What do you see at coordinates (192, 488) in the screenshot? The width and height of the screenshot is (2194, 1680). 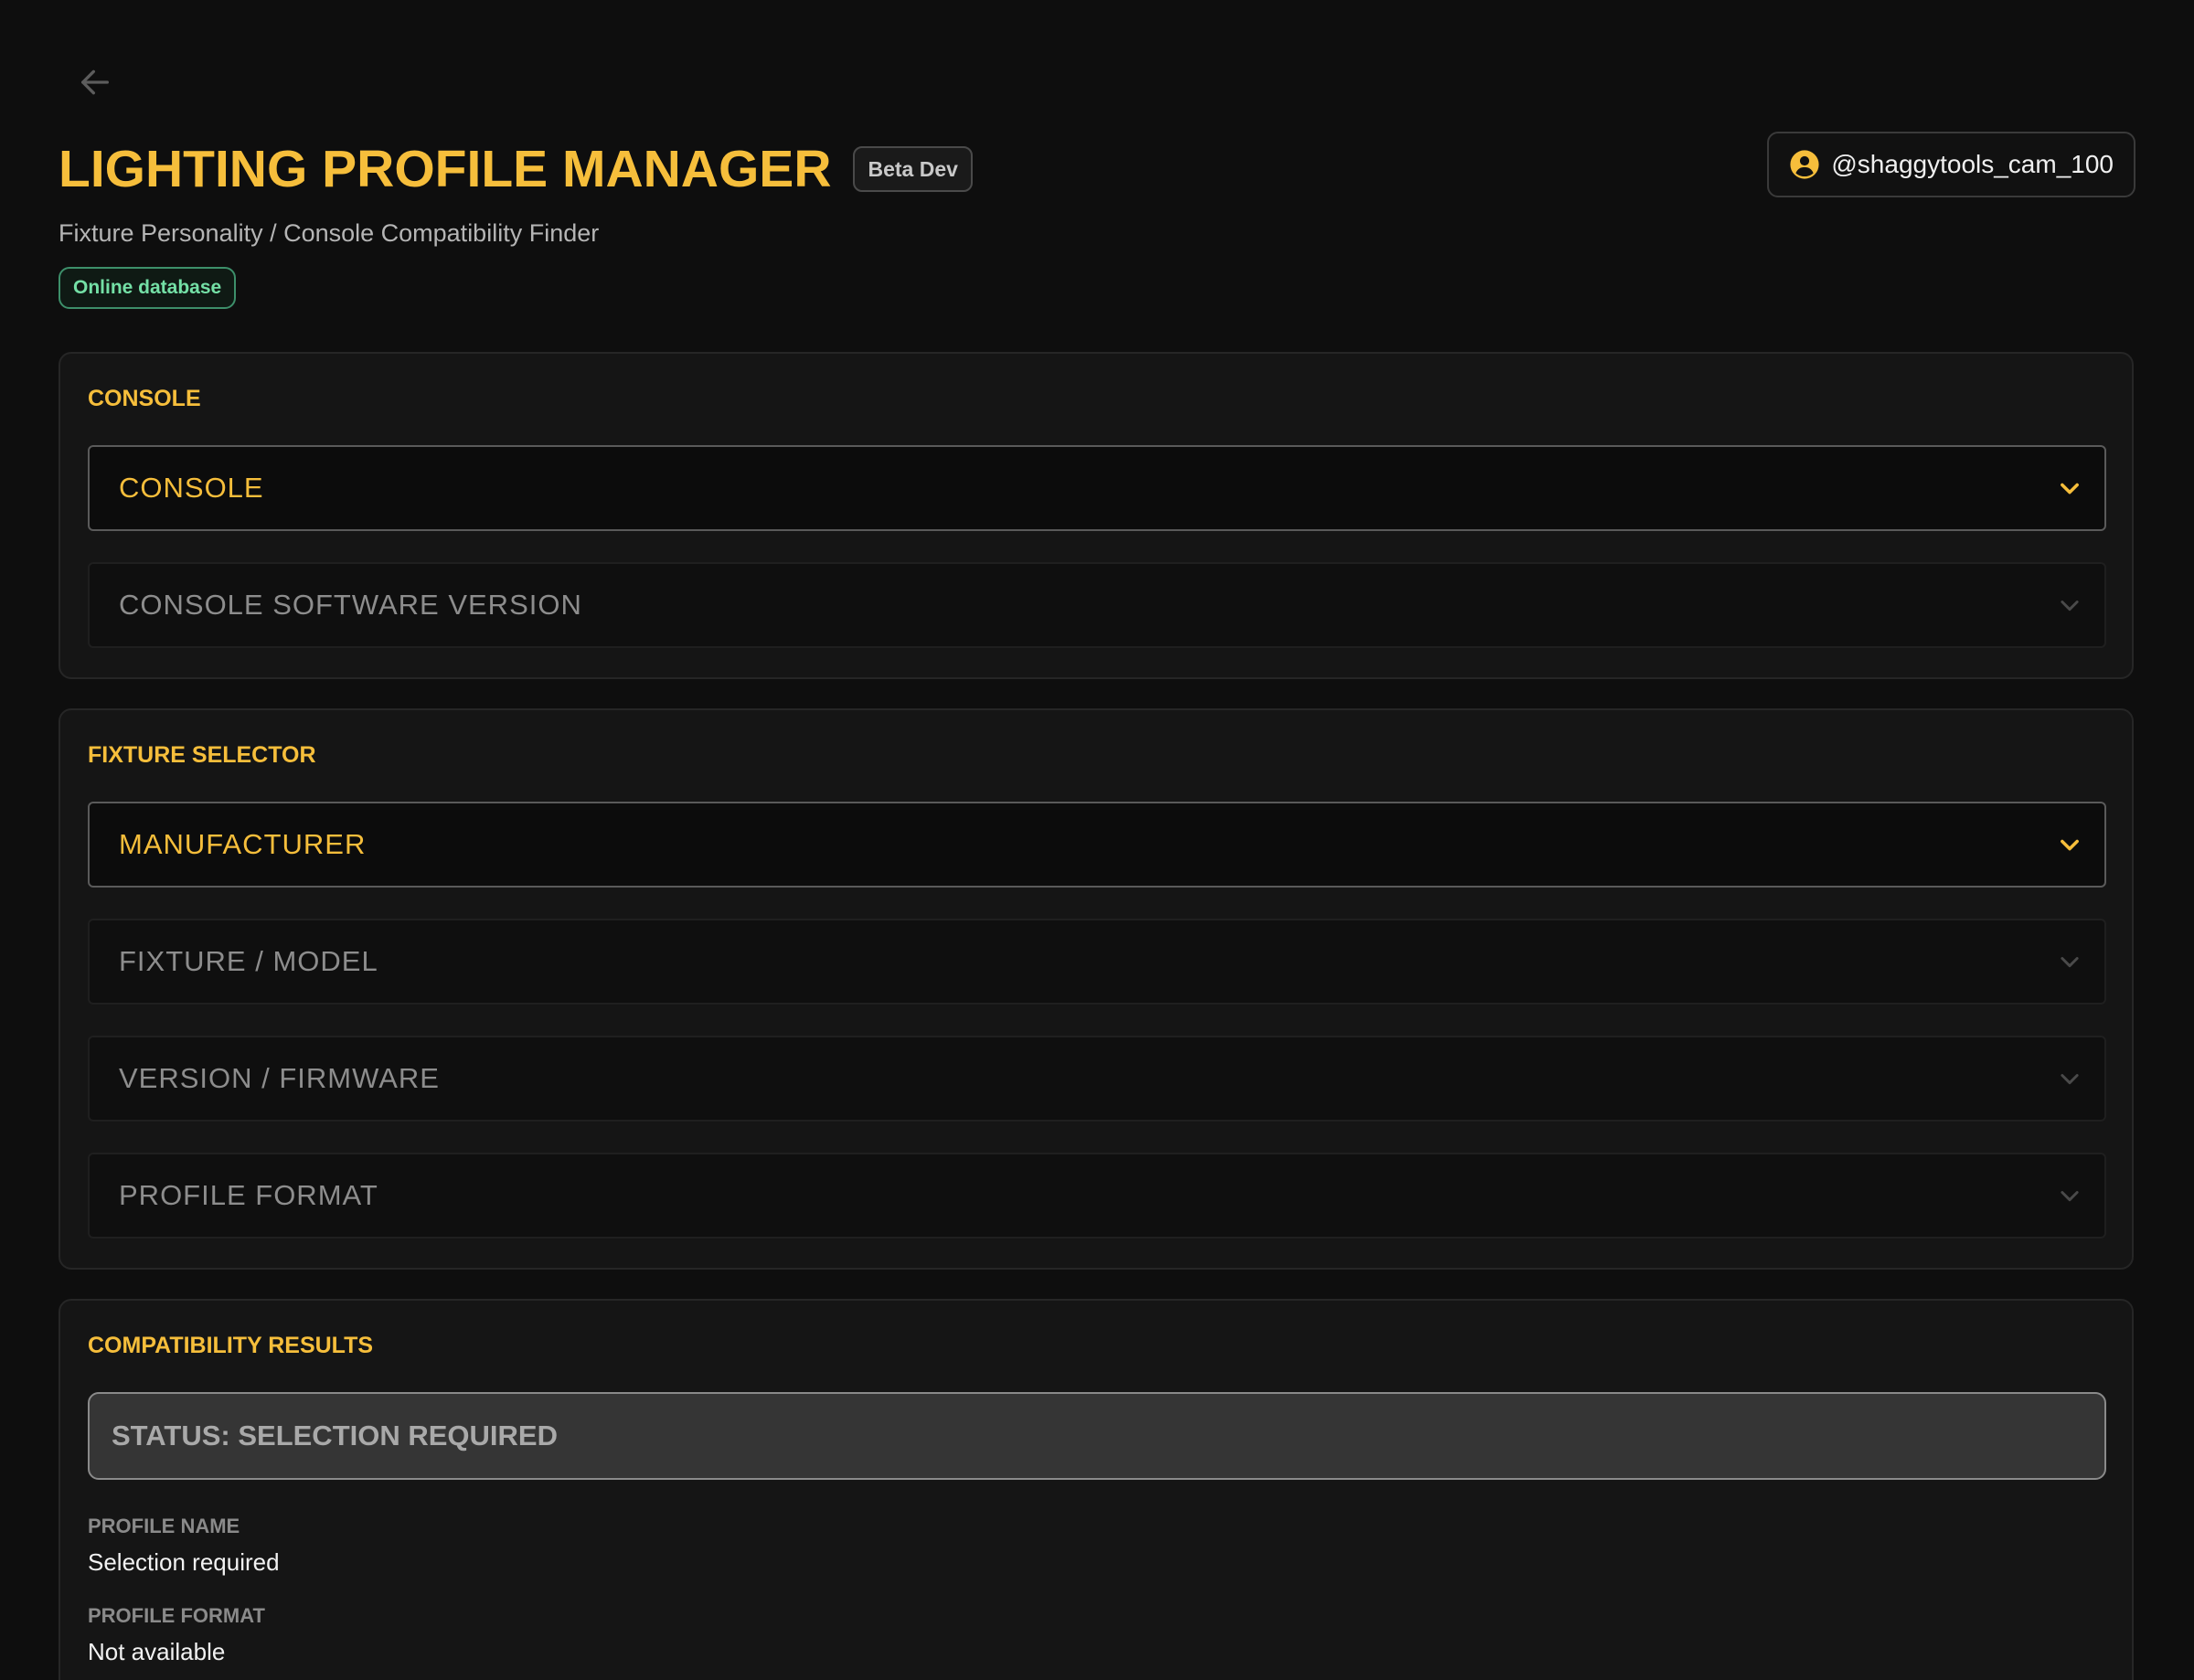 I see `console-select-label: CONSOLE` at bounding box center [192, 488].